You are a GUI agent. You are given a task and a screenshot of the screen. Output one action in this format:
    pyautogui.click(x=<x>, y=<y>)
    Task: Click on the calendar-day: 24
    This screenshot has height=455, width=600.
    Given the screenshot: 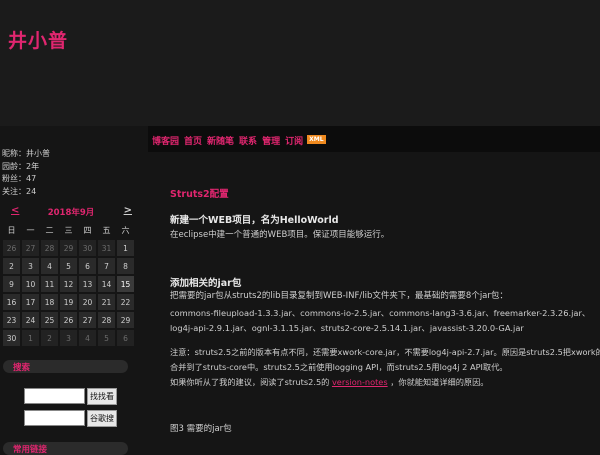 What is the action you would take?
    pyautogui.click(x=30, y=320)
    